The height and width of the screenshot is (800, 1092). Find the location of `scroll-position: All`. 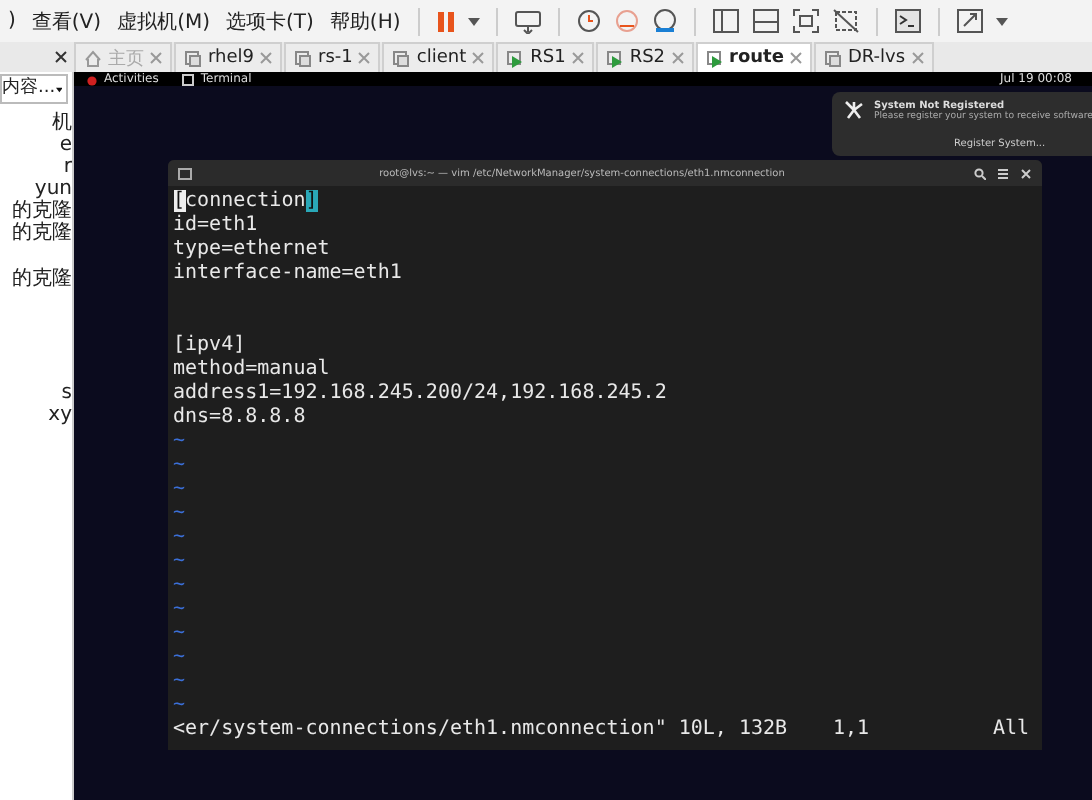

scroll-position: All is located at coordinates (1010, 730).